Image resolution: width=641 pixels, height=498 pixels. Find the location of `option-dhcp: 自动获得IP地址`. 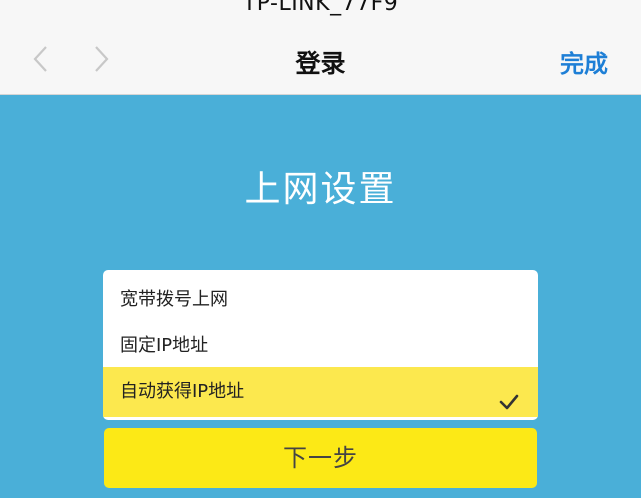

option-dhcp: 自动获得IP地址 is located at coordinates (320, 392).